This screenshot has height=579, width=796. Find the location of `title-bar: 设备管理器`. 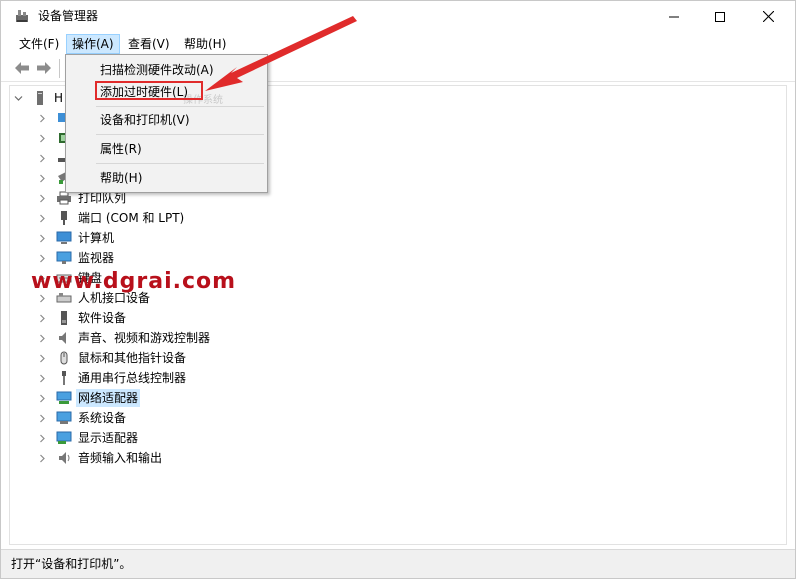

title-bar: 设备管理器 is located at coordinates (398, 16).